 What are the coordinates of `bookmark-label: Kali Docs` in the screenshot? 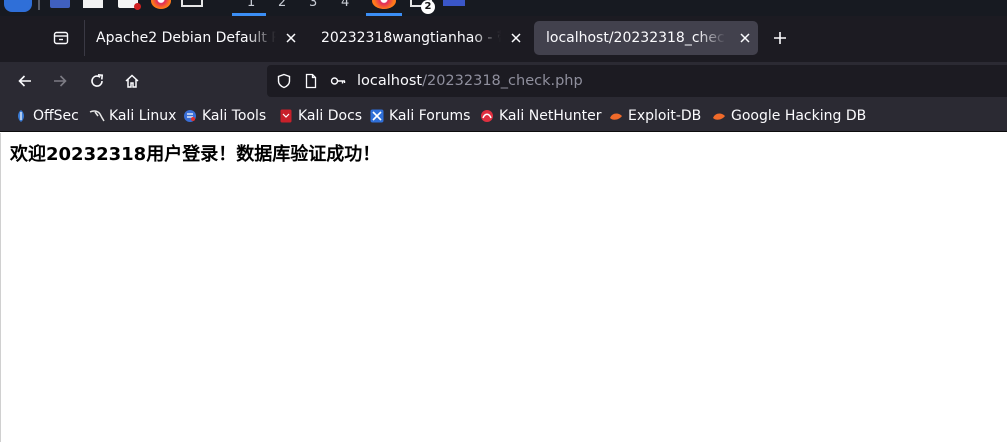 It's located at (330, 116).